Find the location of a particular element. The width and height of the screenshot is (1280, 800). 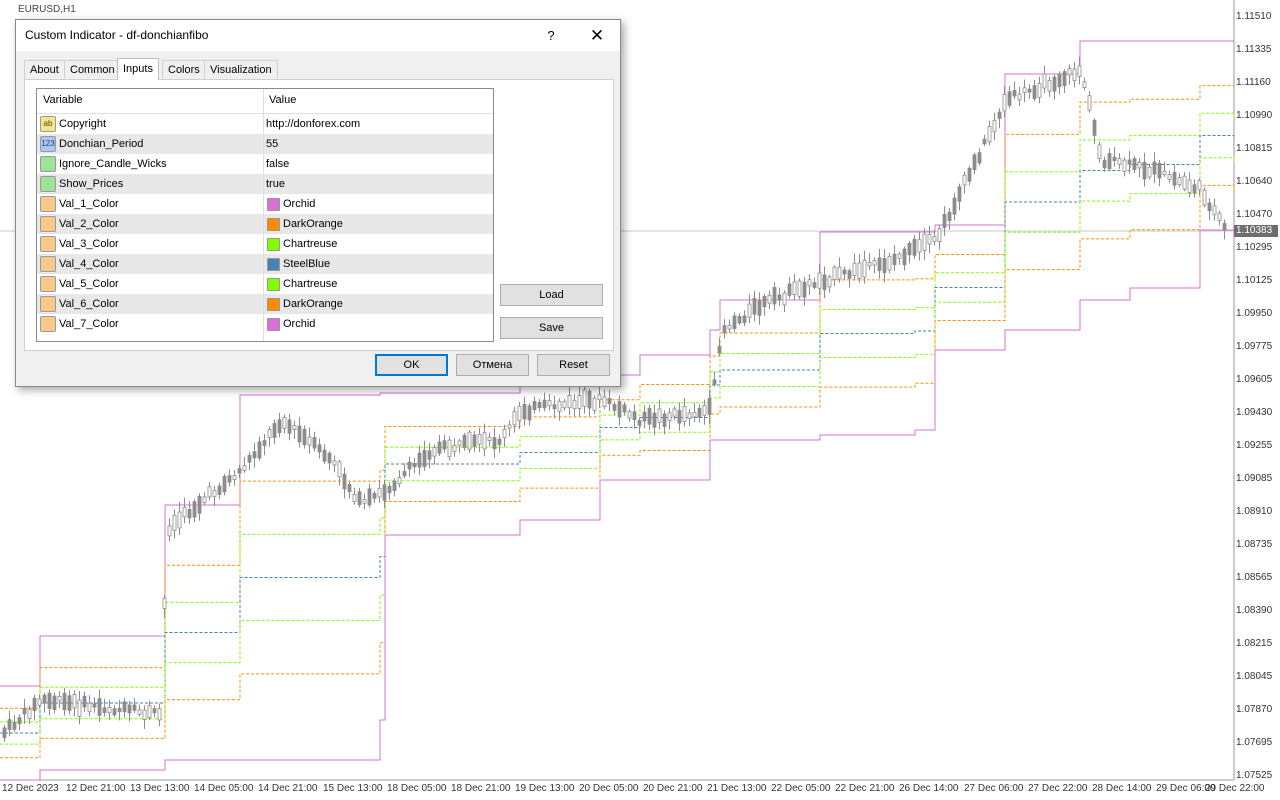

column-divider is located at coordinates (263, 215).